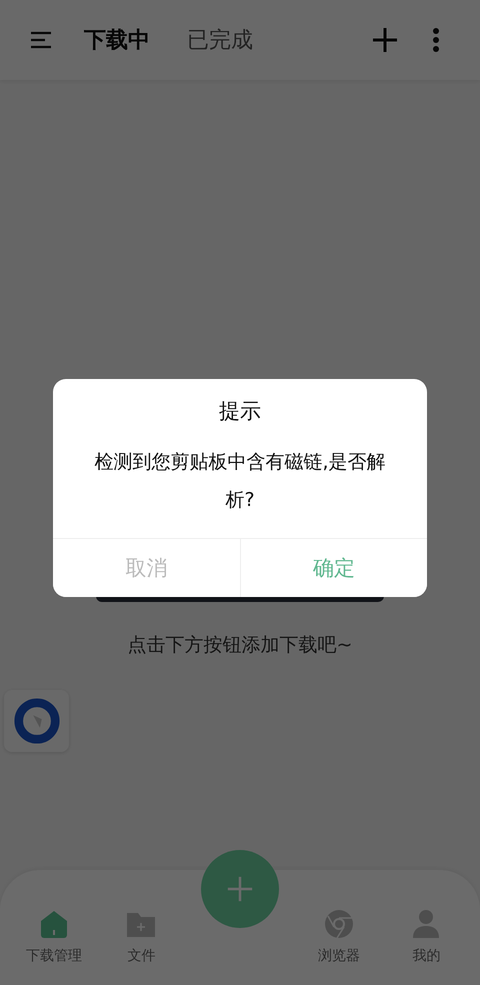 Image resolution: width=480 pixels, height=985 pixels. What do you see at coordinates (240, 481) in the screenshot?
I see `dialog-message: 检测到您剪贴板中含有磁链,是否解析?` at bounding box center [240, 481].